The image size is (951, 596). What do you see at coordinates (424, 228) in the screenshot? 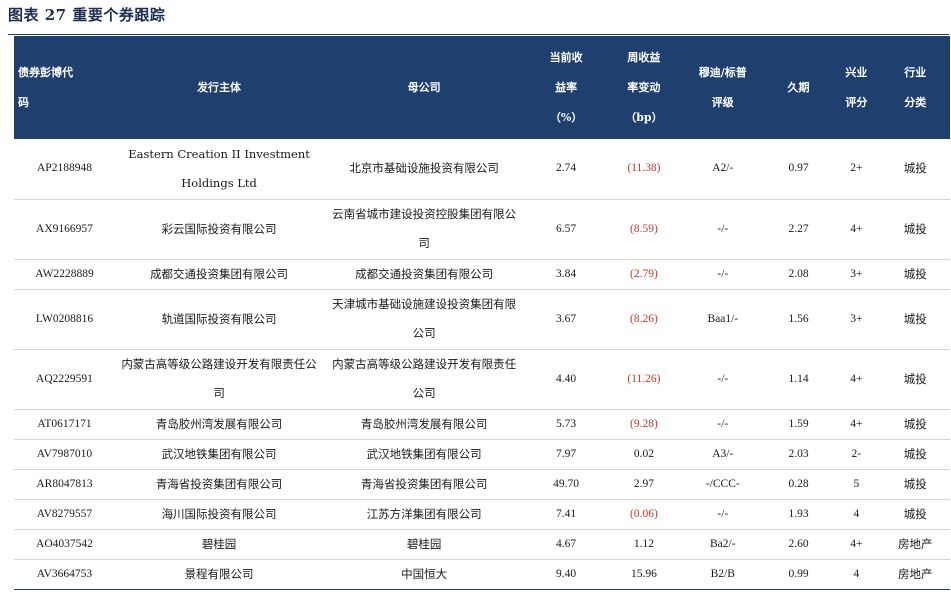
I see `cell-parent: 云南省城市建设投资控股集团有限公司` at bounding box center [424, 228].